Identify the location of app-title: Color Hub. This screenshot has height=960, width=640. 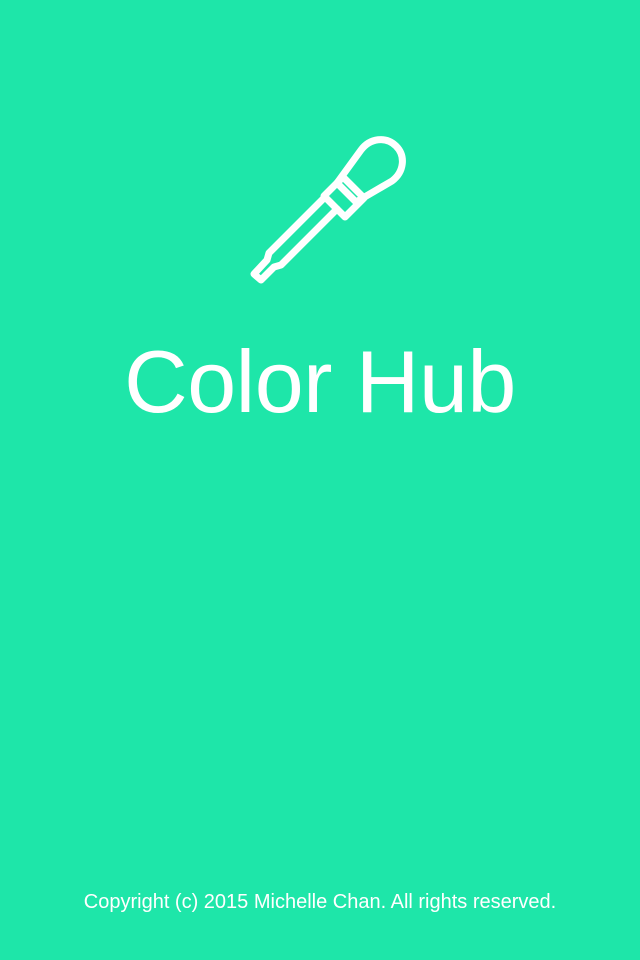
(320, 381).